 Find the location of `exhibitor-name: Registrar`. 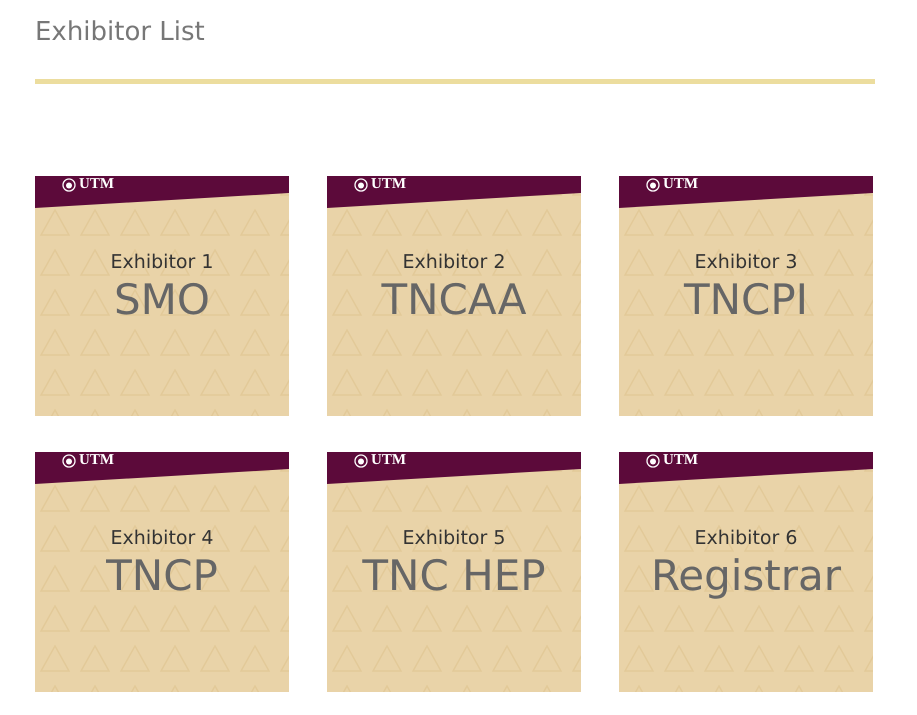

exhibitor-name: Registrar is located at coordinates (746, 576).